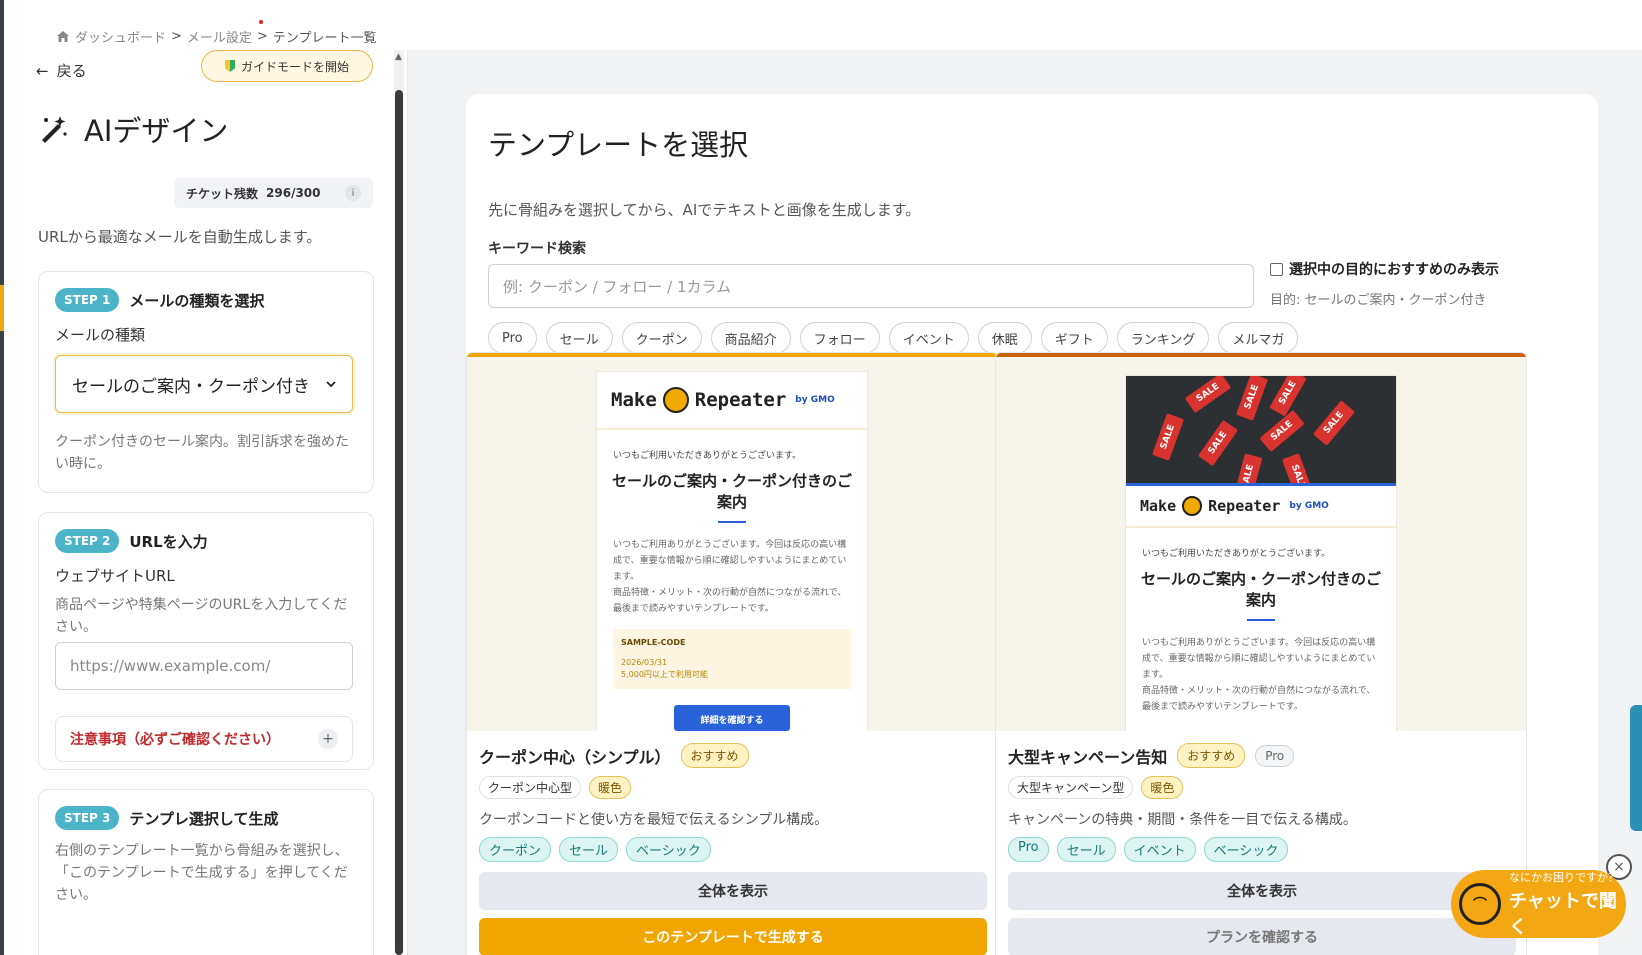 The height and width of the screenshot is (955, 1642). Describe the element at coordinates (168, 541) in the screenshot. I see `step2-title: URLを入力` at that location.